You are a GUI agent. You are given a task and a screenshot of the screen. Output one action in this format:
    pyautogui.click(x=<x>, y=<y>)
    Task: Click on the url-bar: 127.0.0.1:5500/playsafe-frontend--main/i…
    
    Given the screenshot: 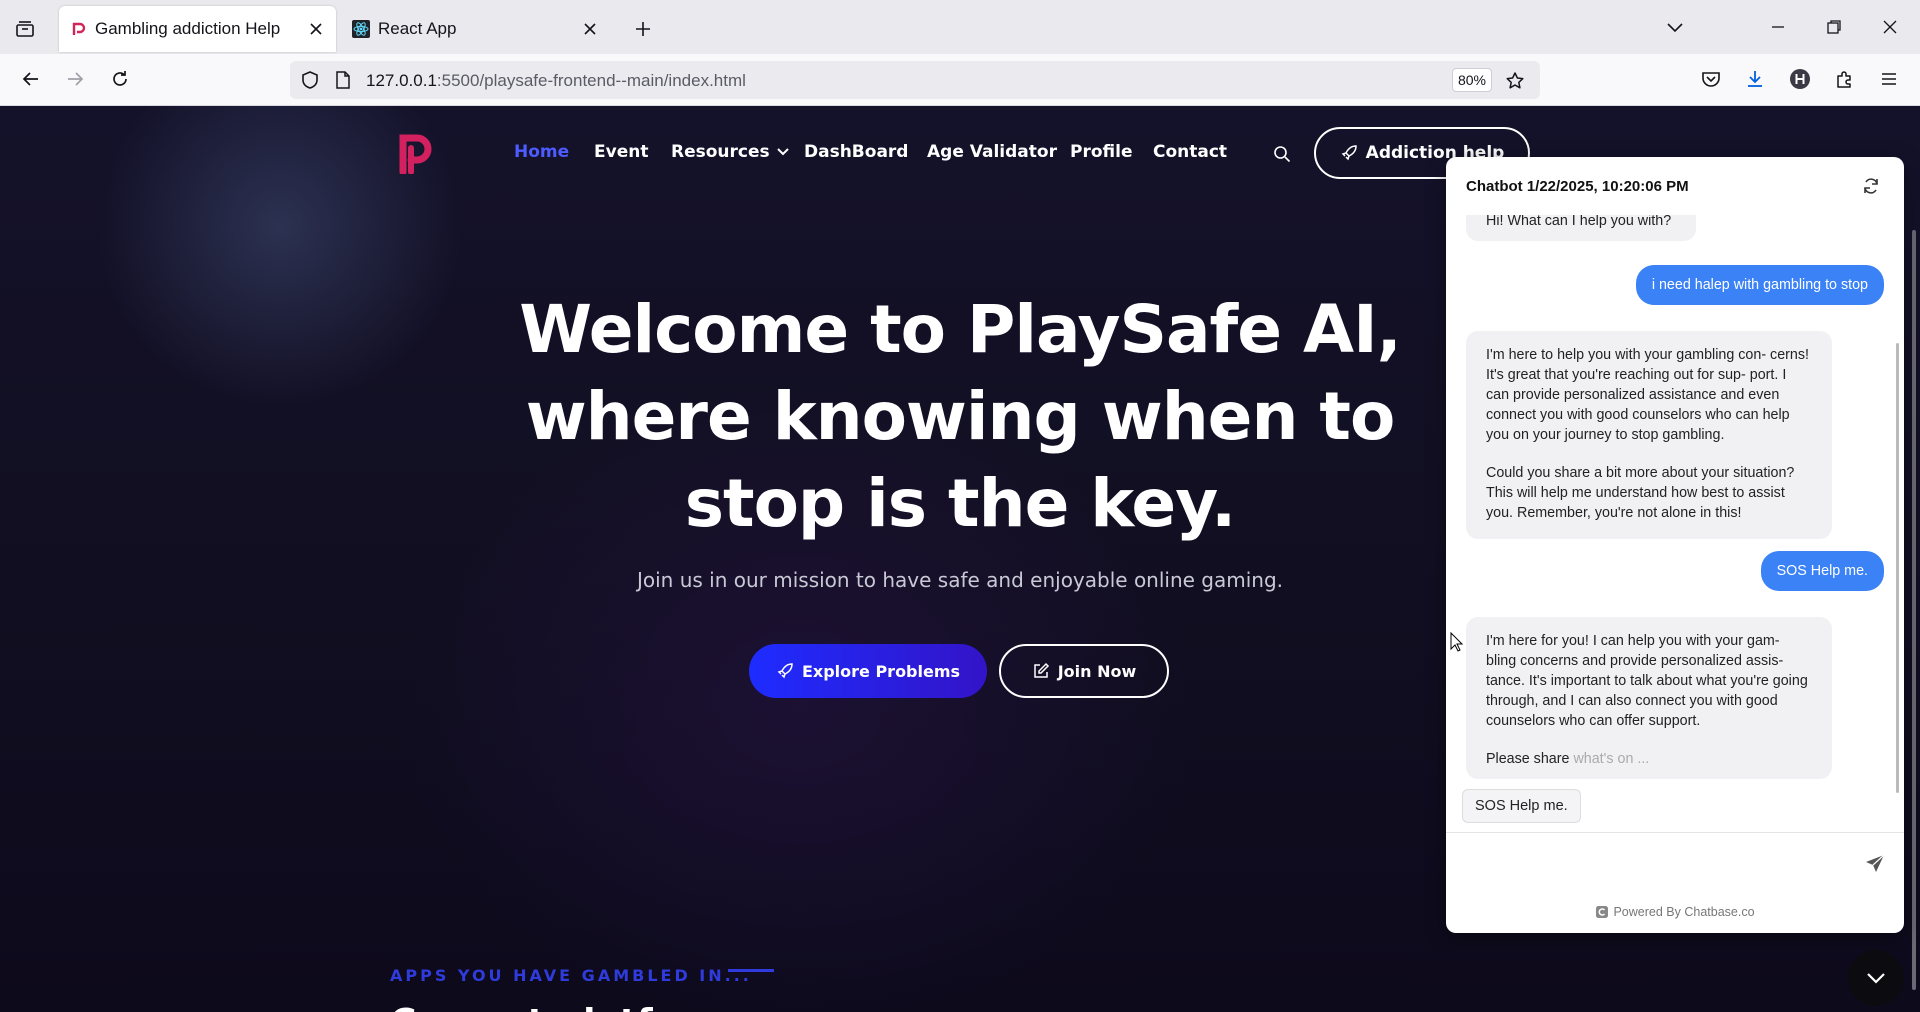 What is the action you would take?
    pyautogui.click(x=915, y=80)
    